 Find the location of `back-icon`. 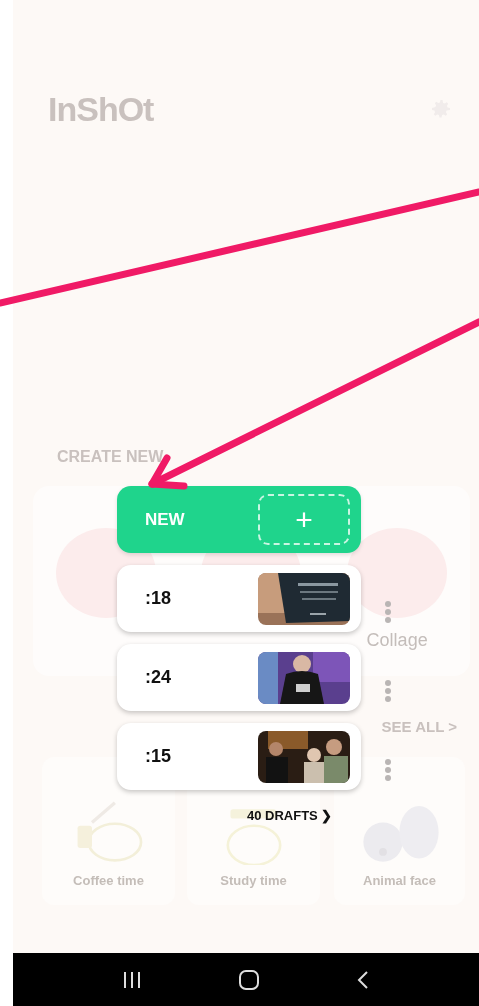

back-icon is located at coordinates (363, 979).